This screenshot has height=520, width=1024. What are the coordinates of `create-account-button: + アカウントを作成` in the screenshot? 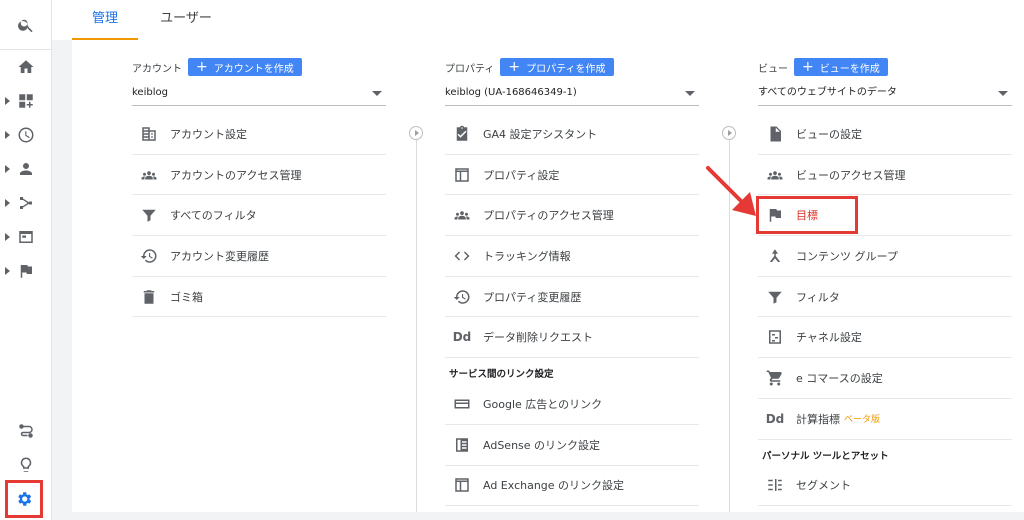 It's located at (245, 67).